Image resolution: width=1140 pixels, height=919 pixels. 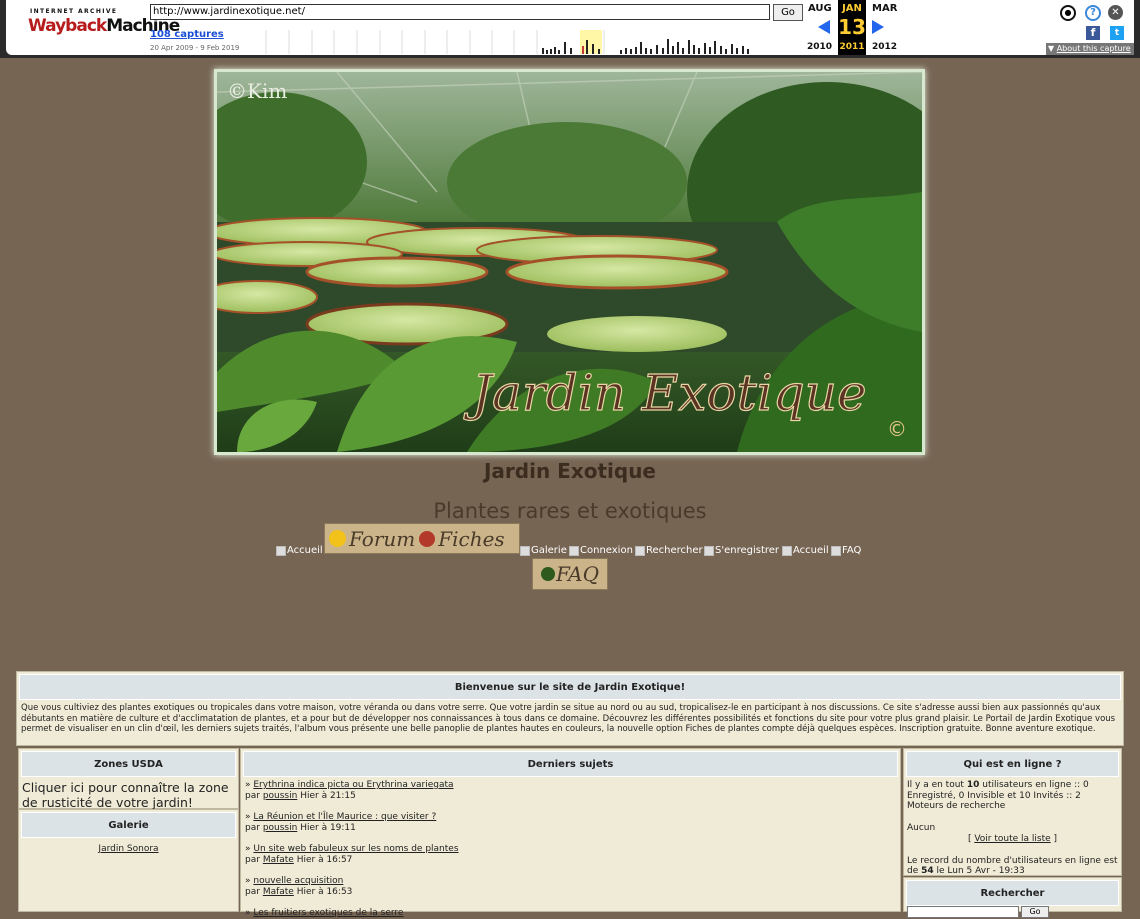 I want to click on search-input, so click(x=963, y=912).